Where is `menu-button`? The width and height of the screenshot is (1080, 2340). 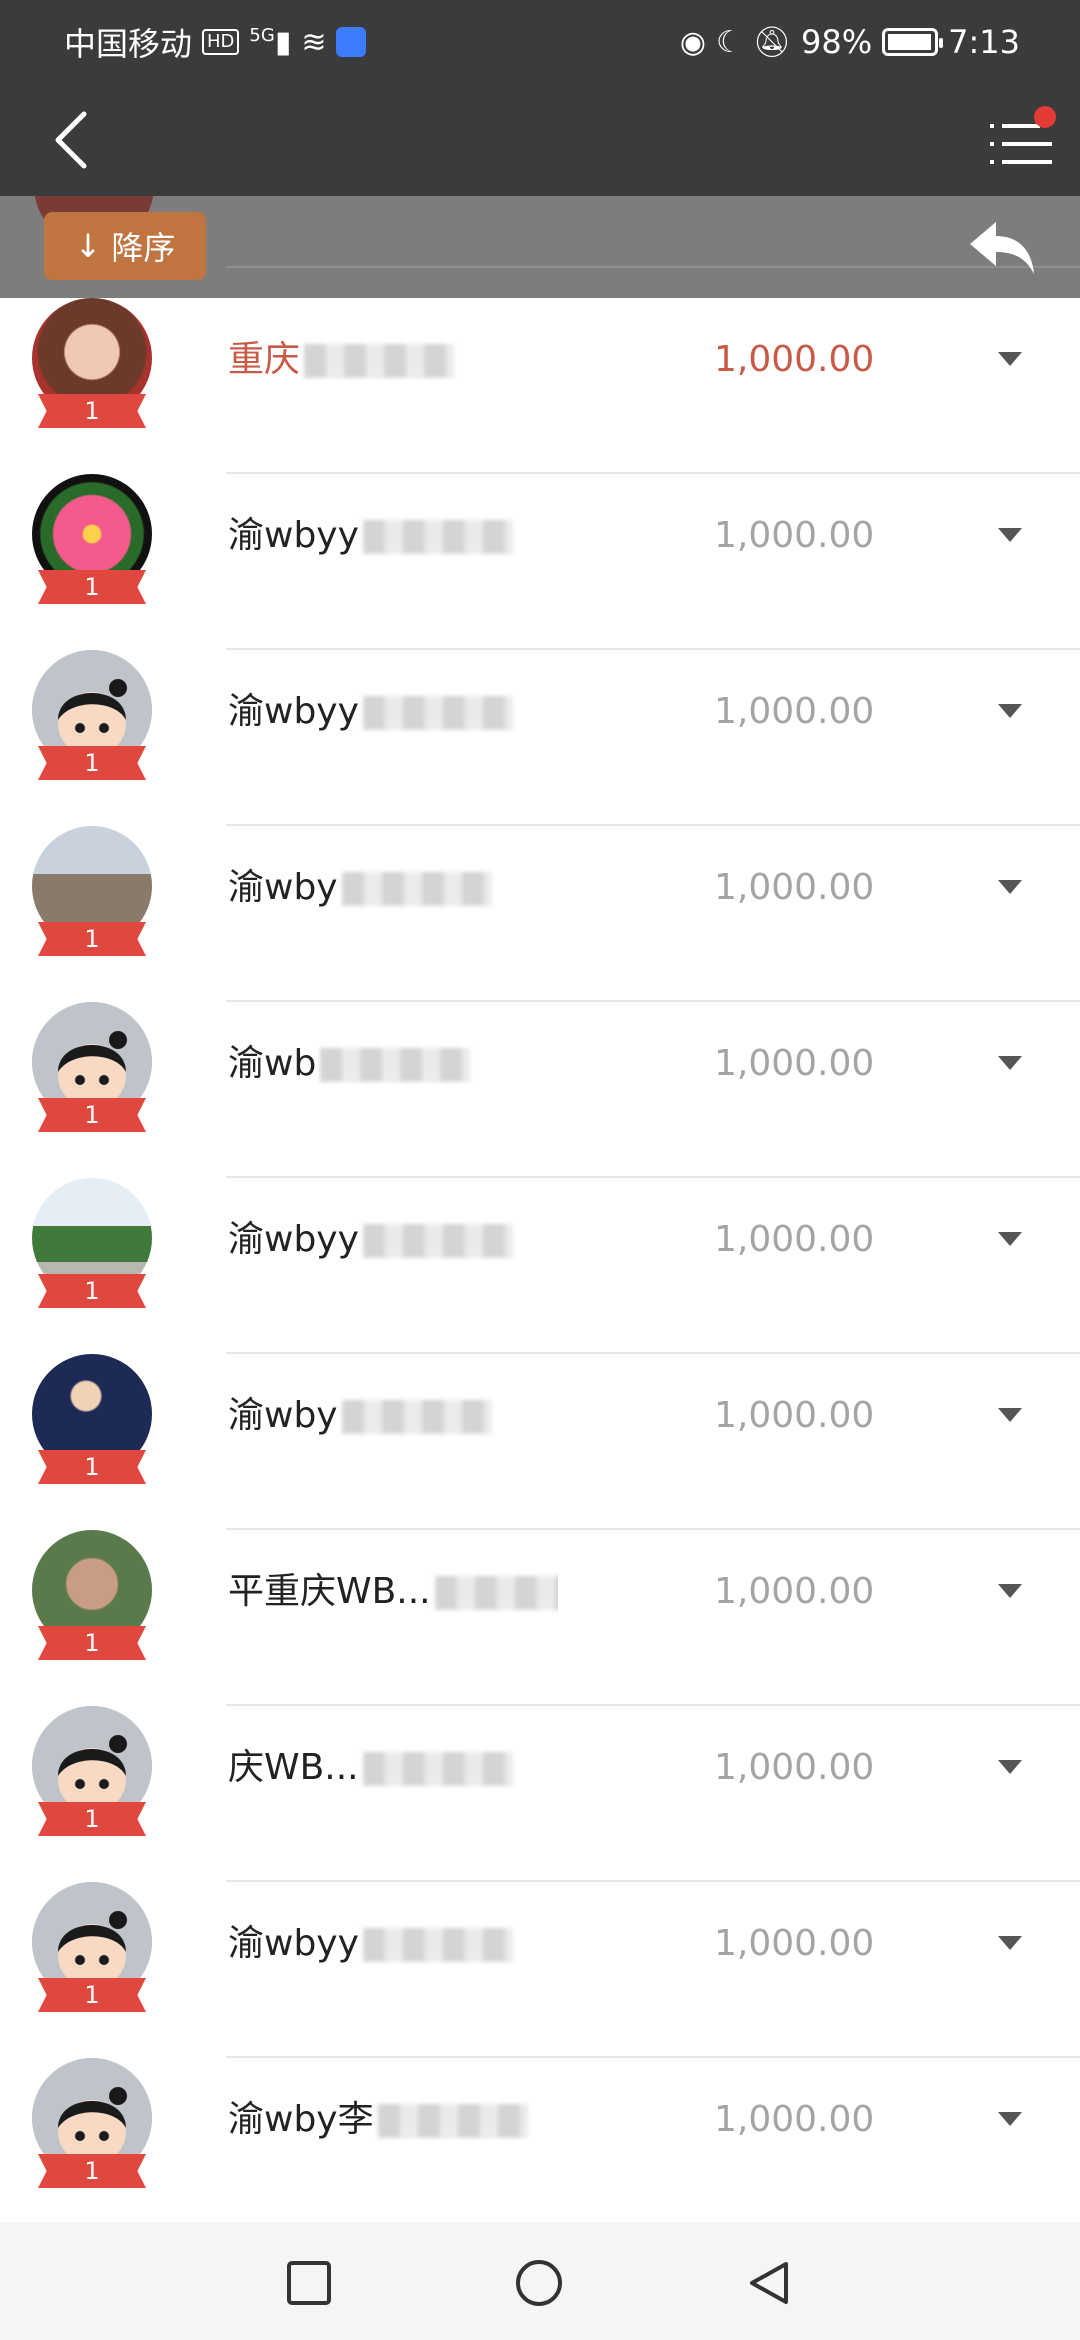 menu-button is located at coordinates (1021, 141).